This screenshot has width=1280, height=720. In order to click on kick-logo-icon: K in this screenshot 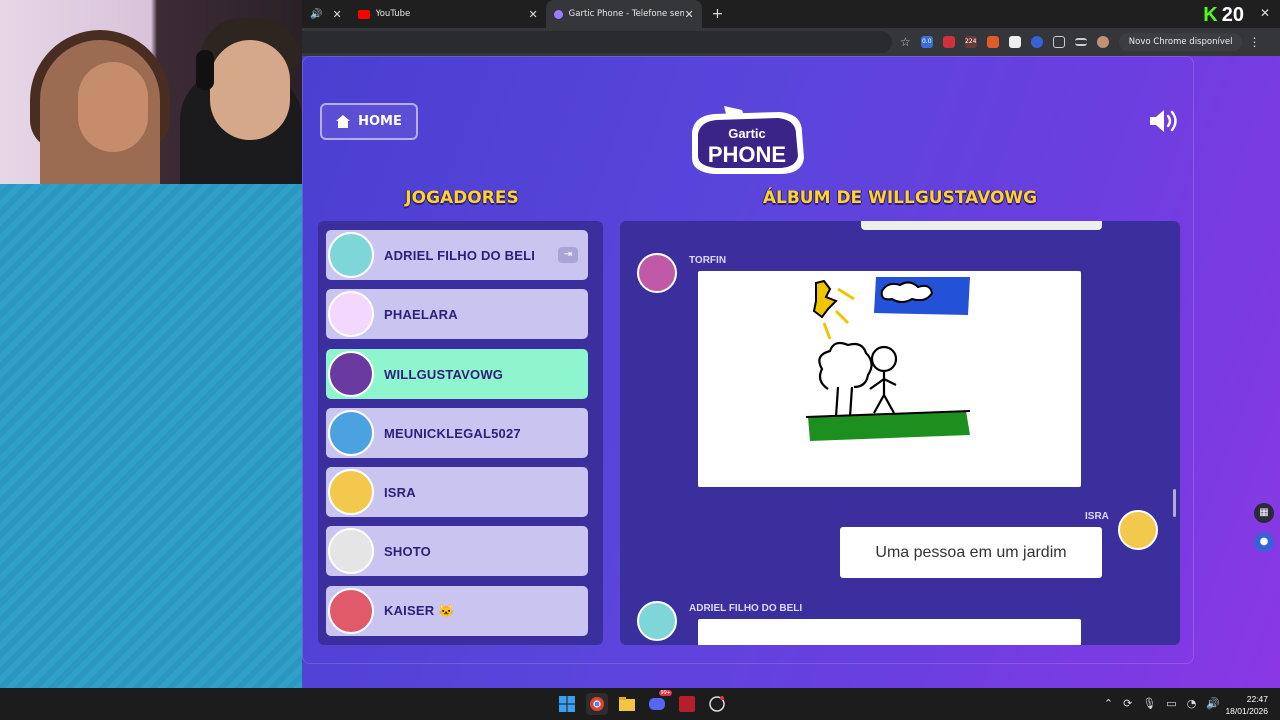, I will do `click(1210, 15)`.